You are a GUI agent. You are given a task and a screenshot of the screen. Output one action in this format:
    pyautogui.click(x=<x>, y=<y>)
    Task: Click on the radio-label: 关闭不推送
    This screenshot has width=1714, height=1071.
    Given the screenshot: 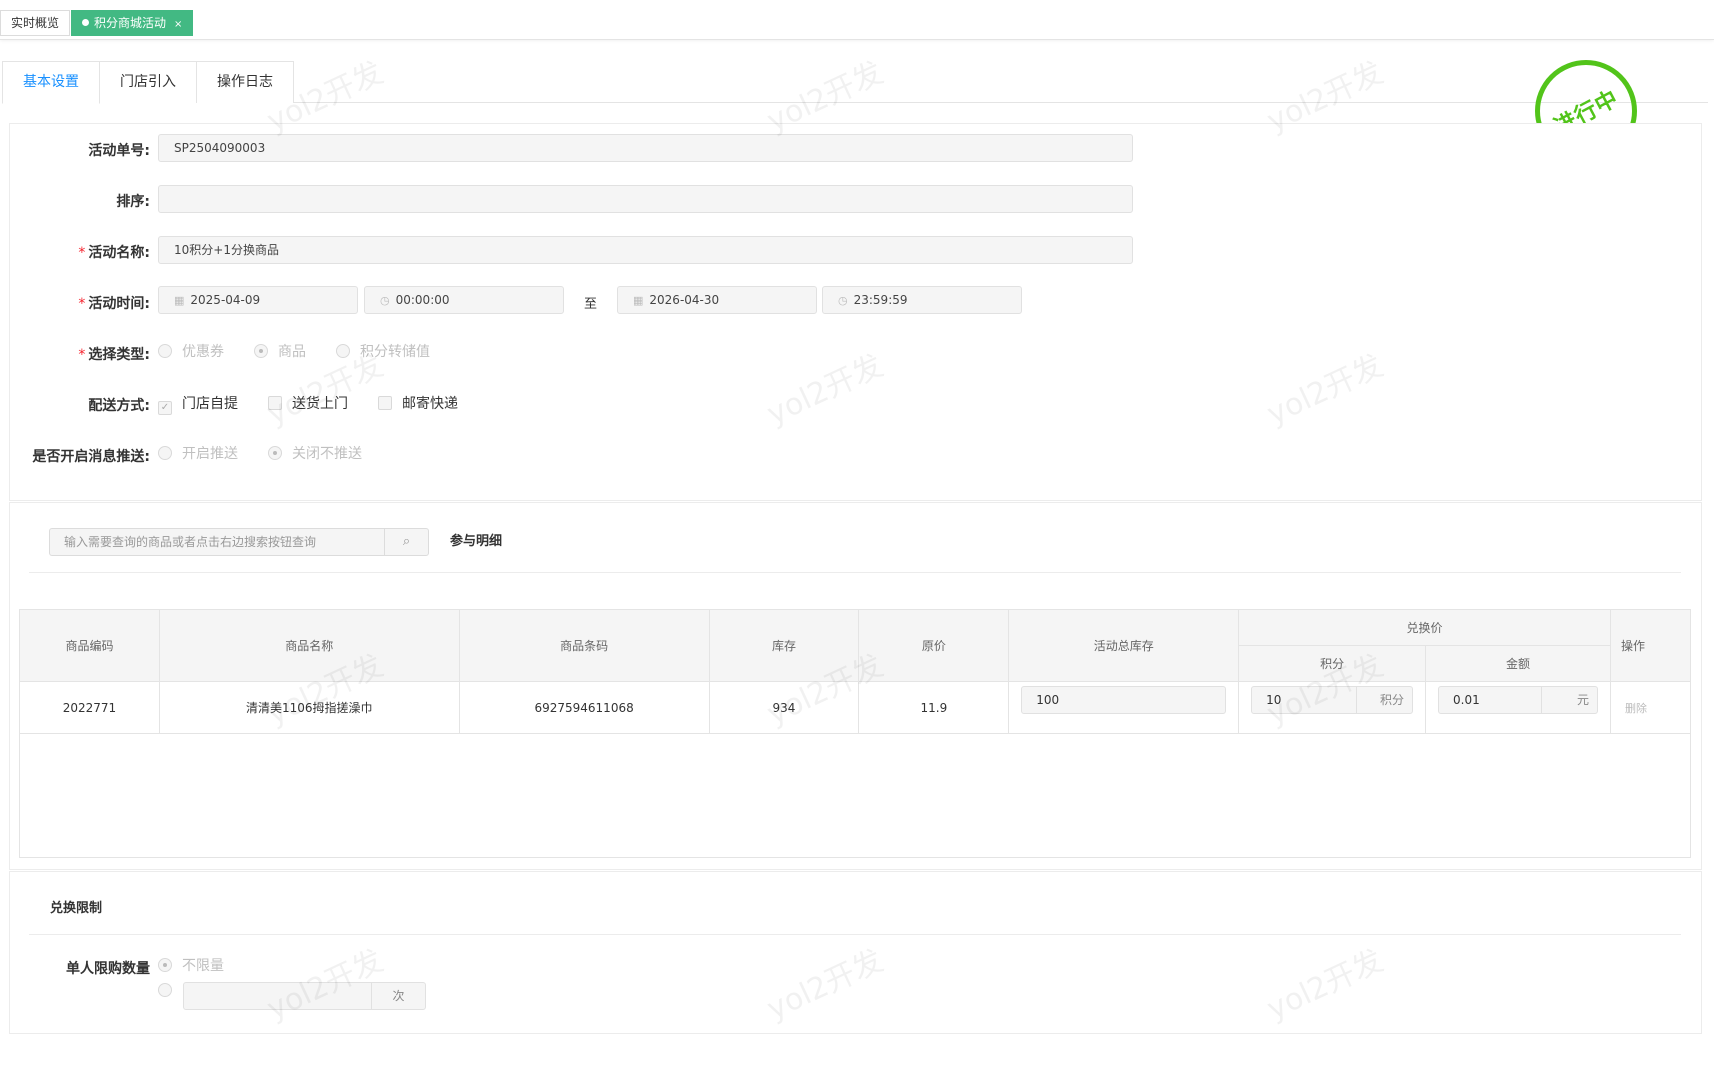 What is the action you would take?
    pyautogui.click(x=327, y=454)
    